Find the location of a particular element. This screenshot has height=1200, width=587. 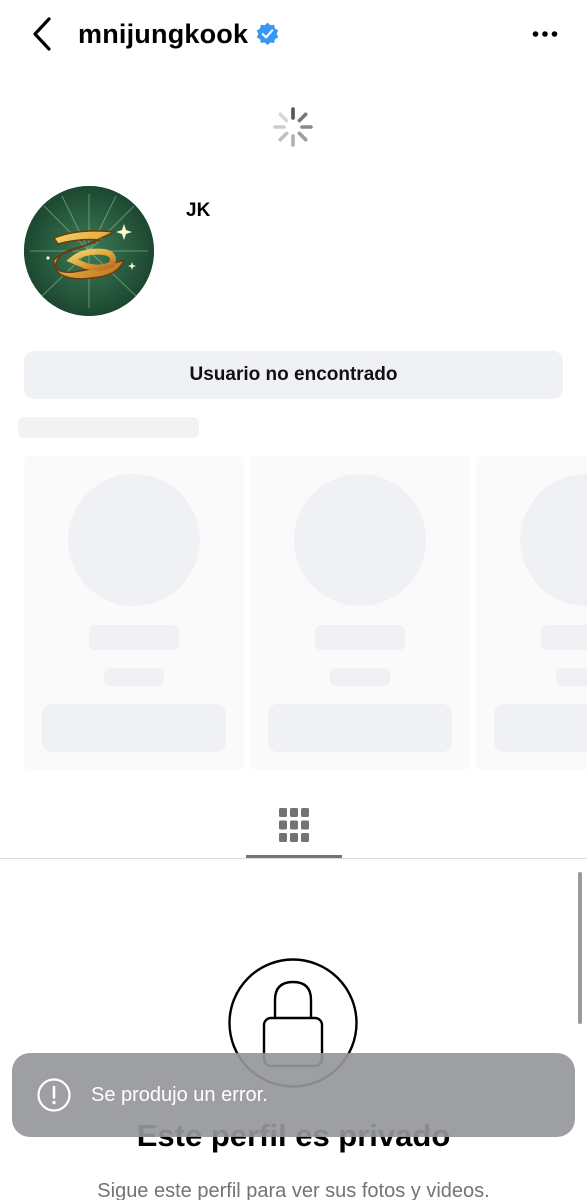

back-button is located at coordinates (42, 34).